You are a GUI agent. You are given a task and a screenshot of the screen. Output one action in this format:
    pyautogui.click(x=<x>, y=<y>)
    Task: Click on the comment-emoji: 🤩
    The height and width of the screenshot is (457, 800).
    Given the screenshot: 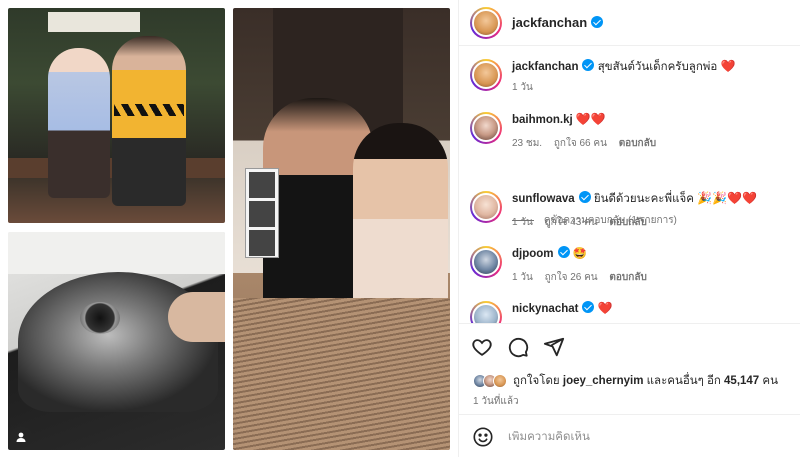 What is the action you would take?
    pyautogui.click(x=580, y=254)
    